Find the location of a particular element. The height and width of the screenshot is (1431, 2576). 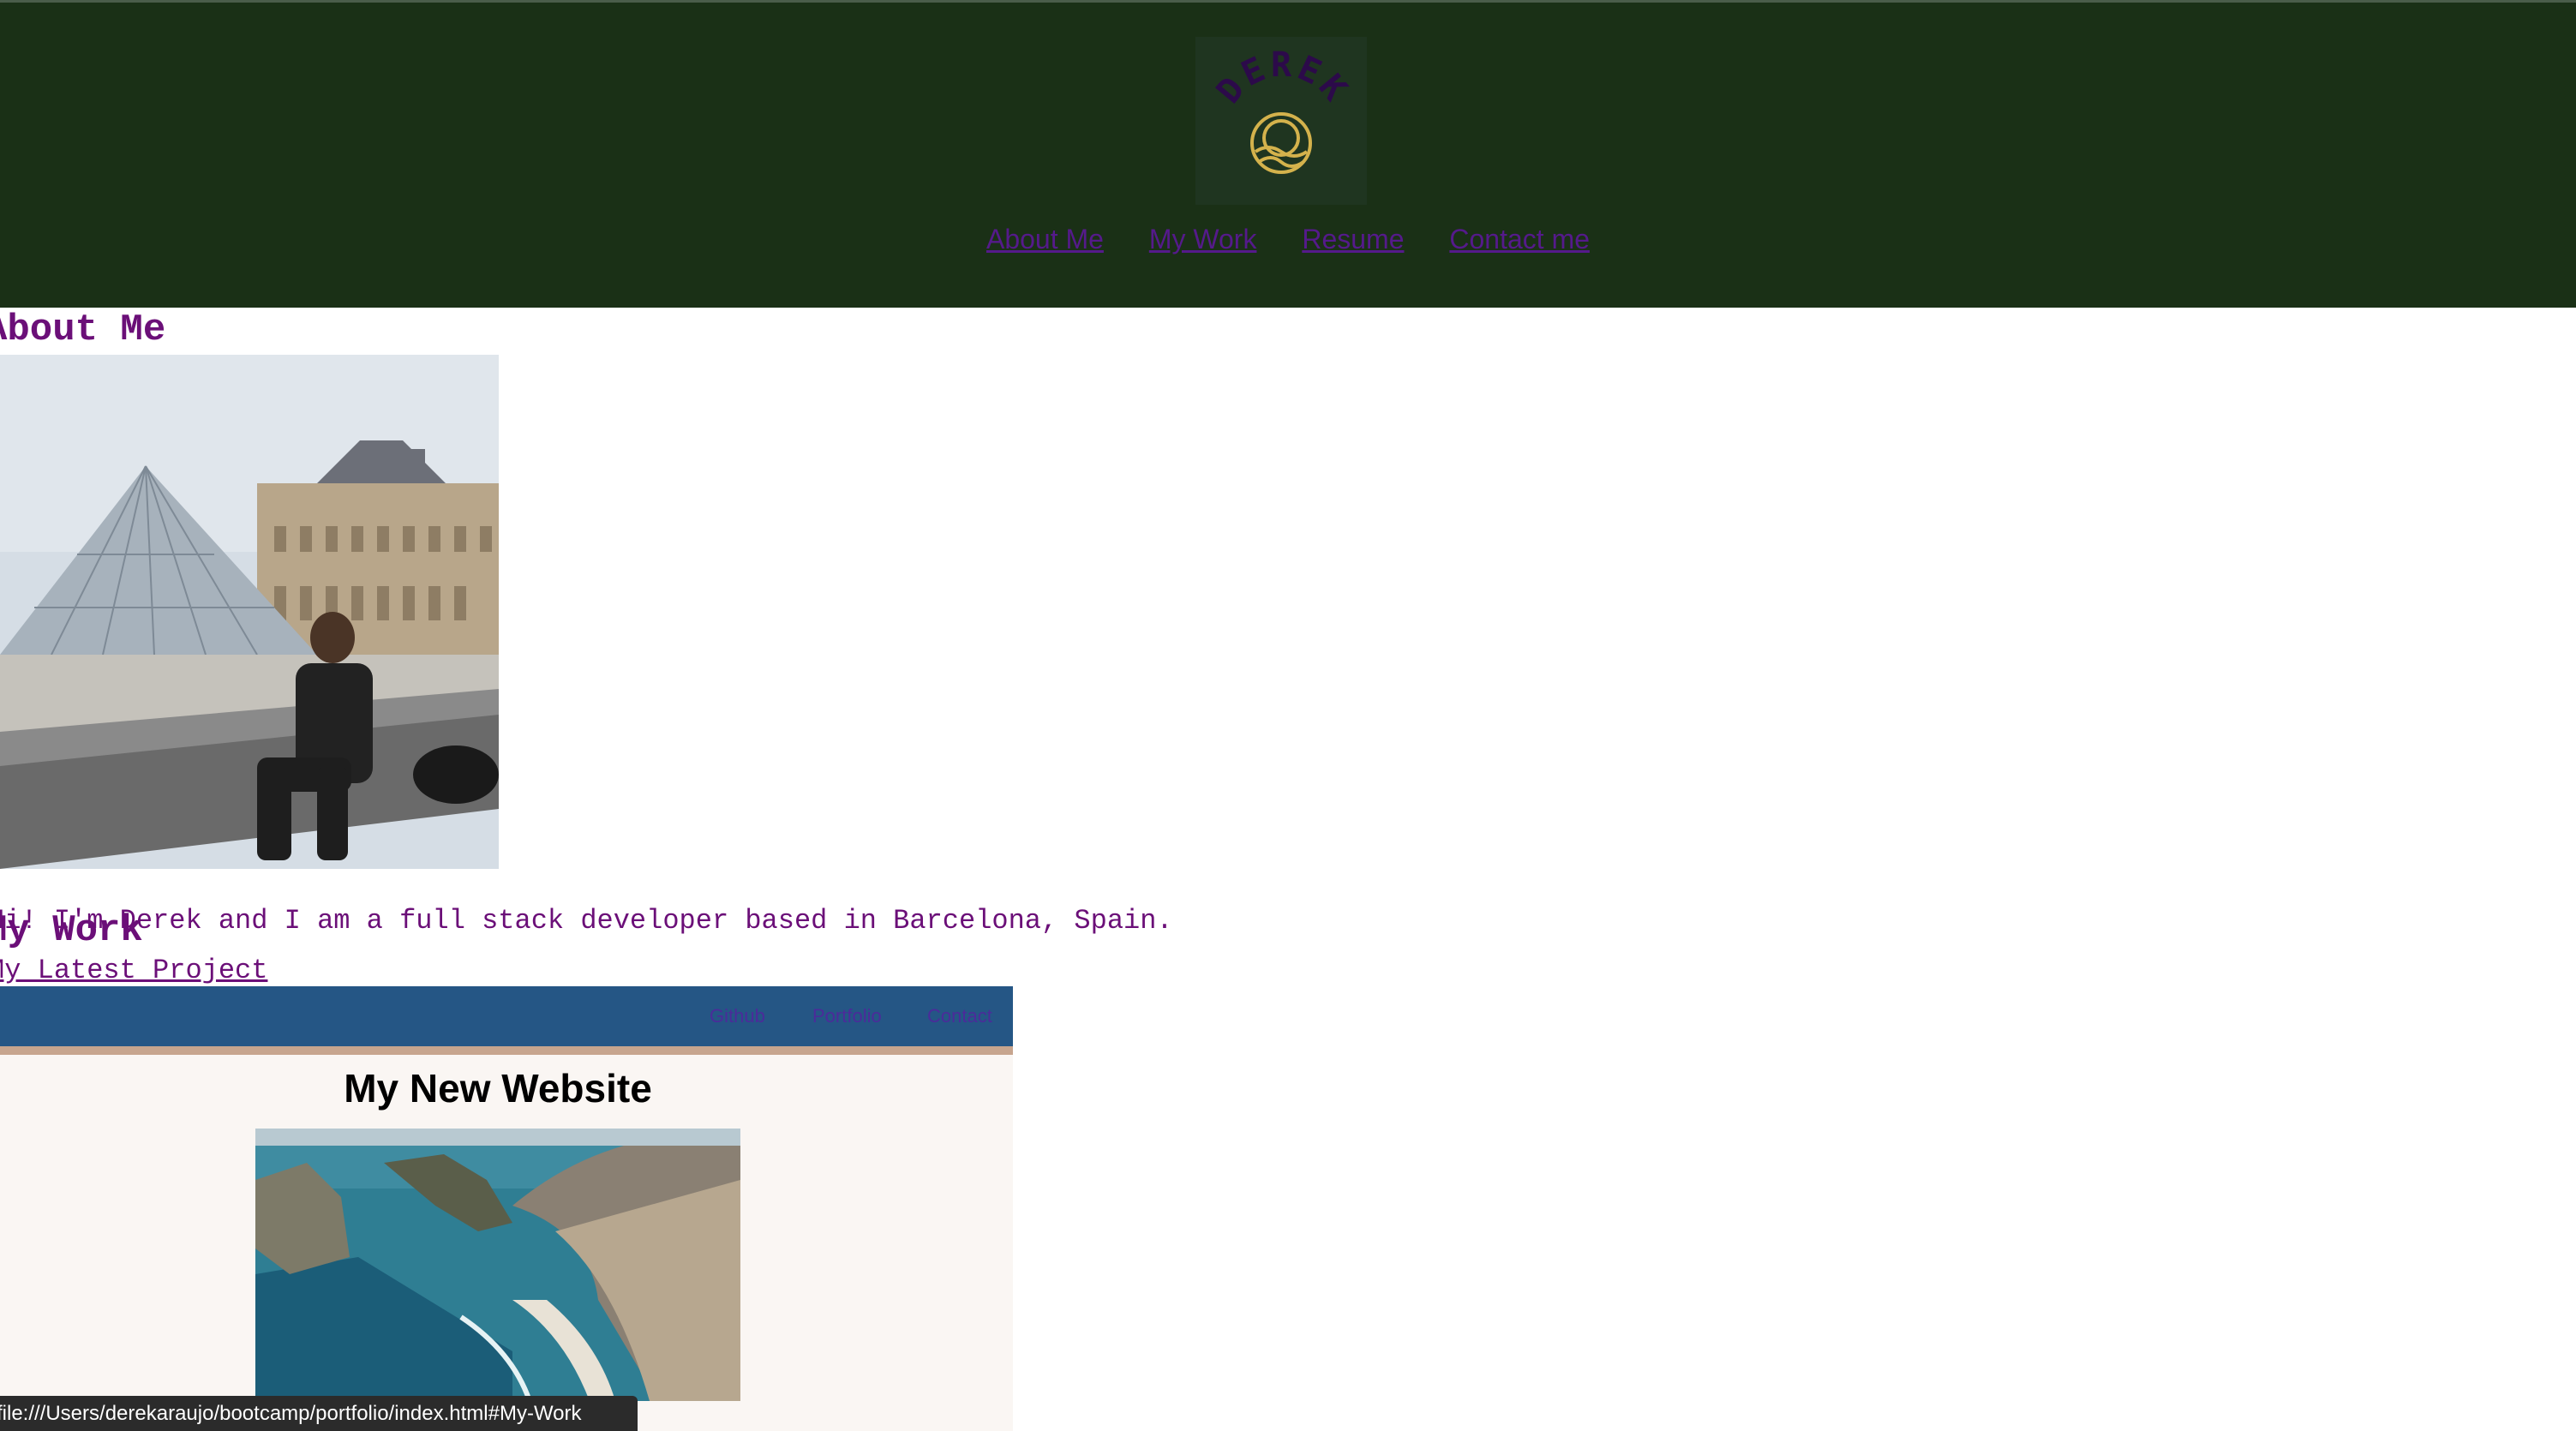

profile-photo is located at coordinates (249, 612).